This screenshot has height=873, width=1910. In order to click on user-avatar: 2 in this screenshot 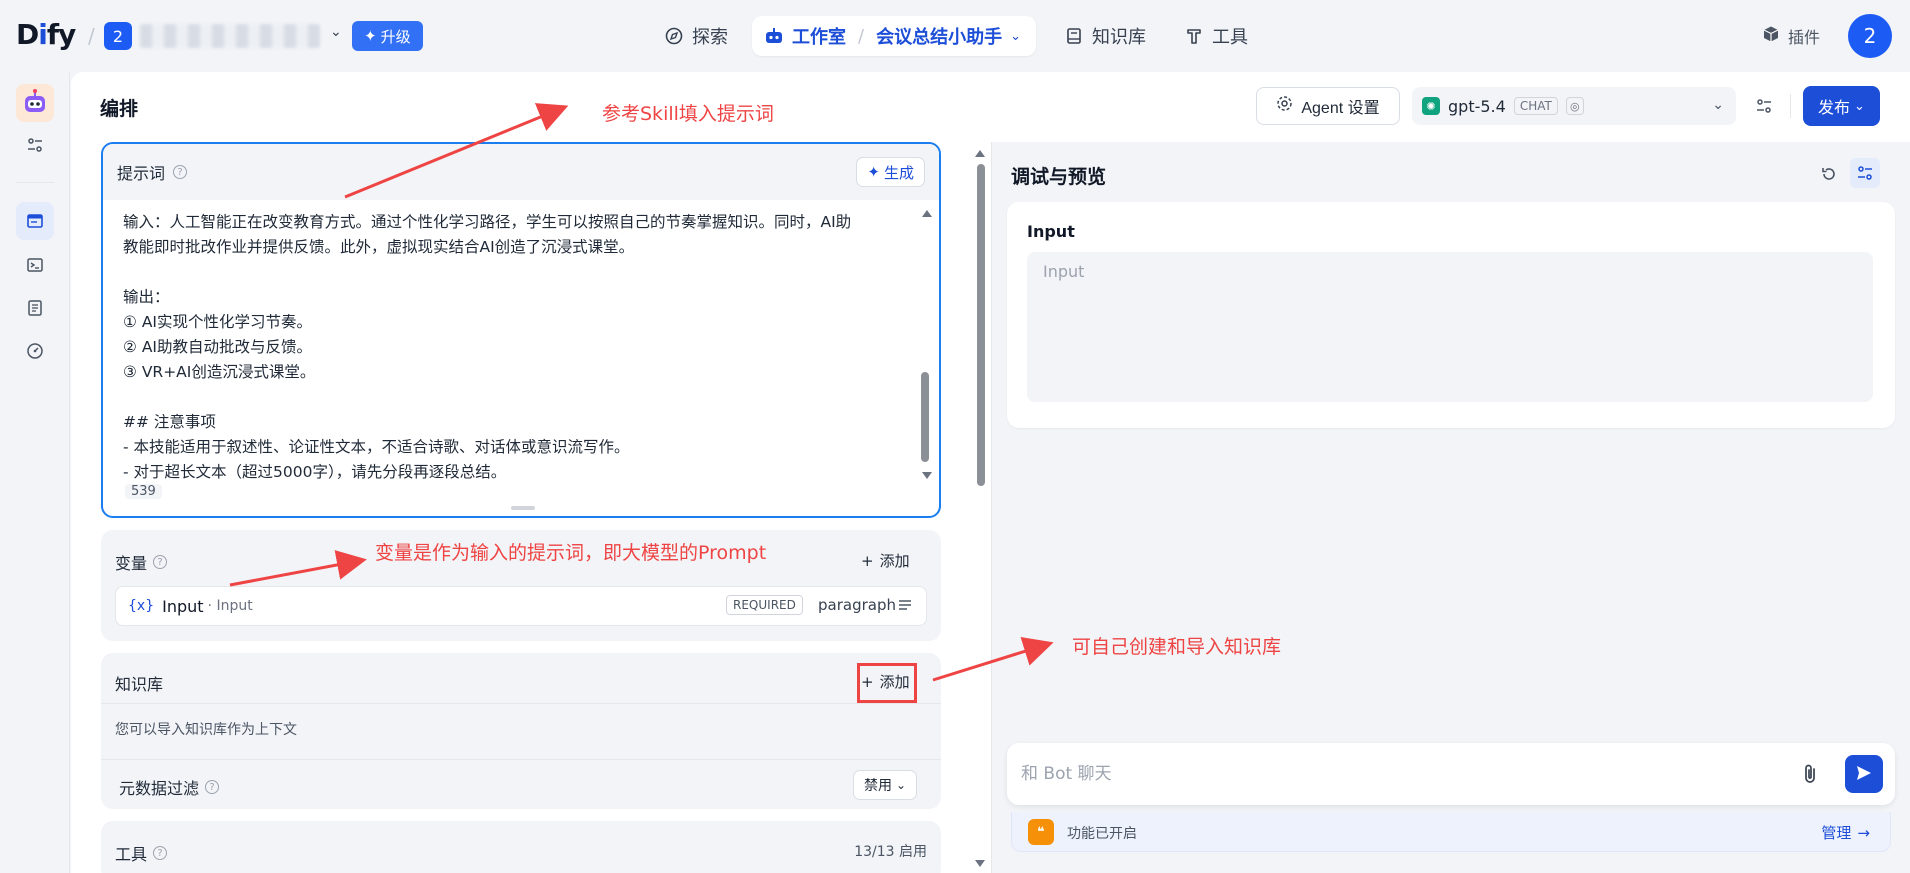, I will do `click(1870, 36)`.